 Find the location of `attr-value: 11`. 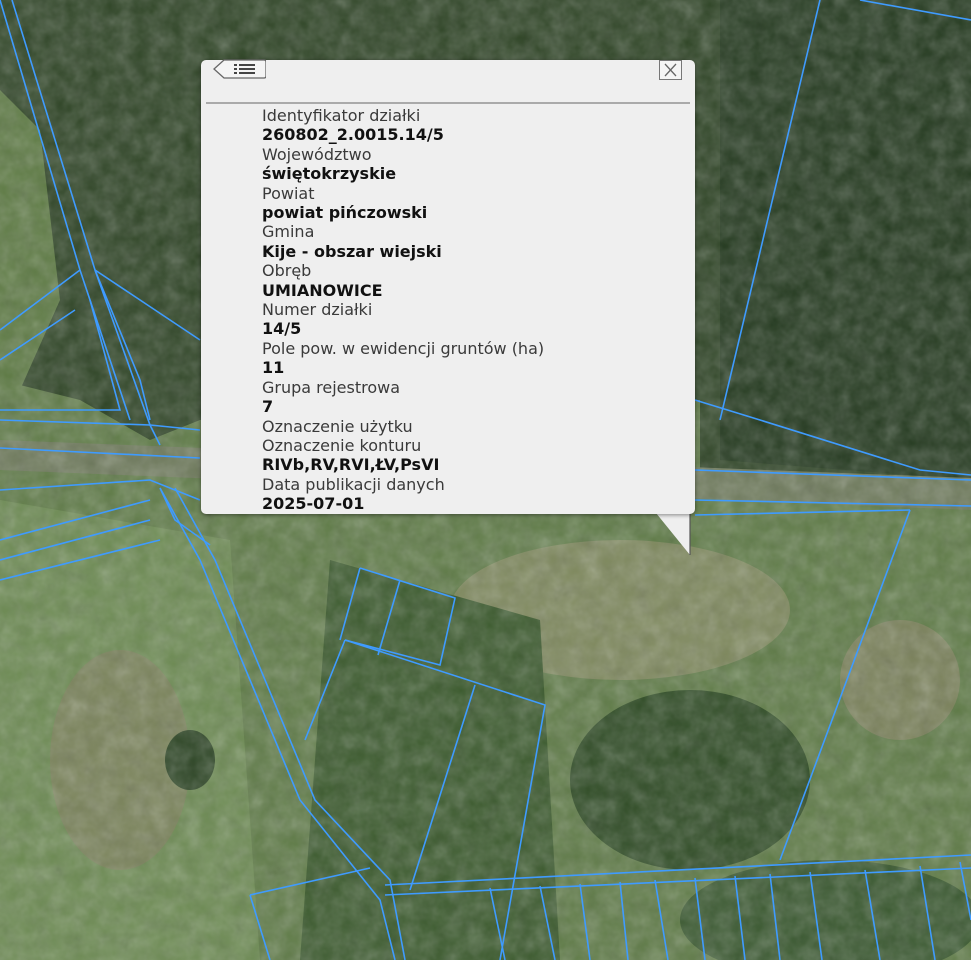

attr-value: 11 is located at coordinates (273, 368).